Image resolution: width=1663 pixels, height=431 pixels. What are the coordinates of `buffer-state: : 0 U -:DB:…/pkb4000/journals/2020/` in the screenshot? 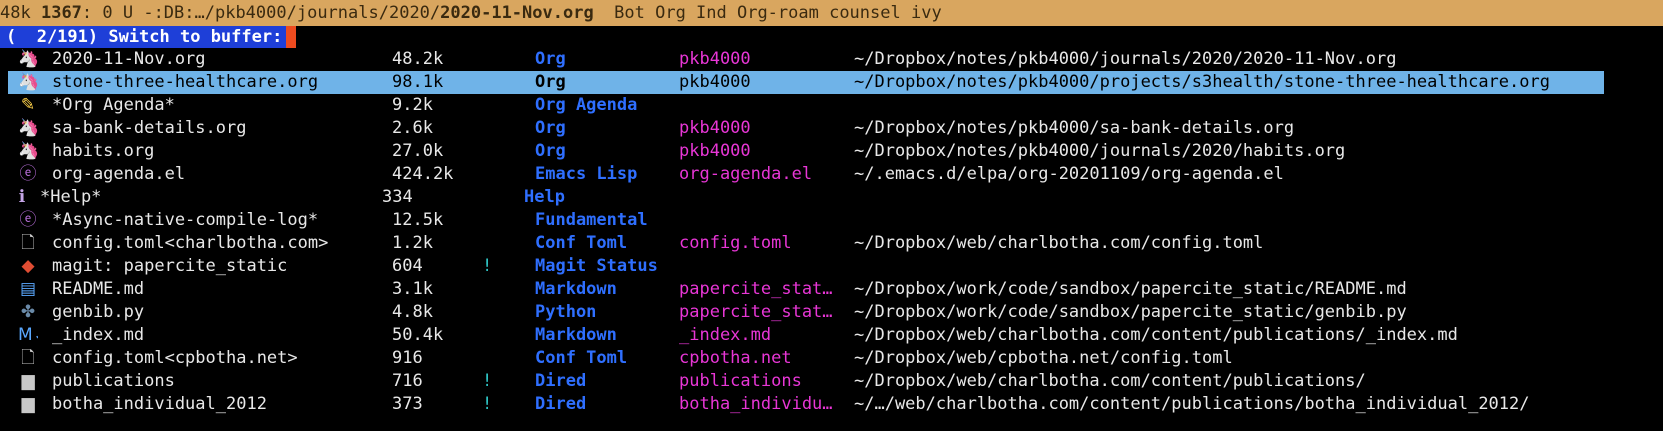 It's located at (261, 13).